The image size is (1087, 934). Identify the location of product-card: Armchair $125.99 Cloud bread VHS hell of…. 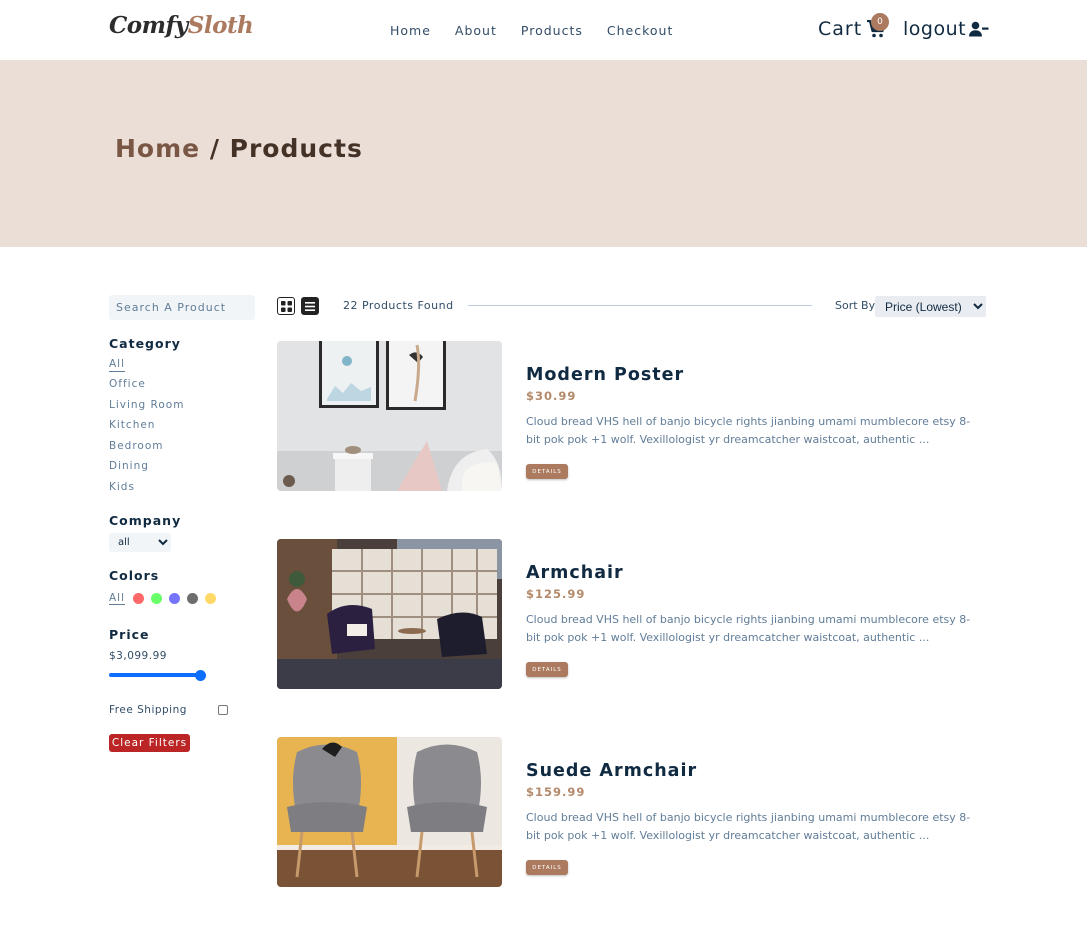
(632, 614).